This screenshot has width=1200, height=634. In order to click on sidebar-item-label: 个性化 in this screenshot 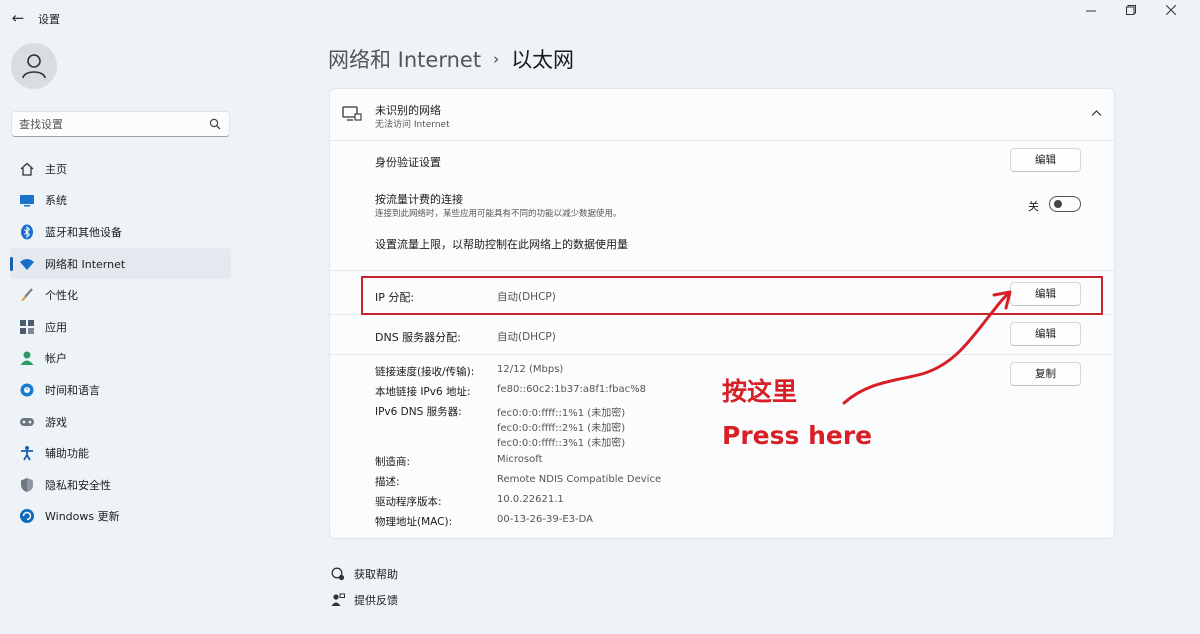, I will do `click(61, 296)`.